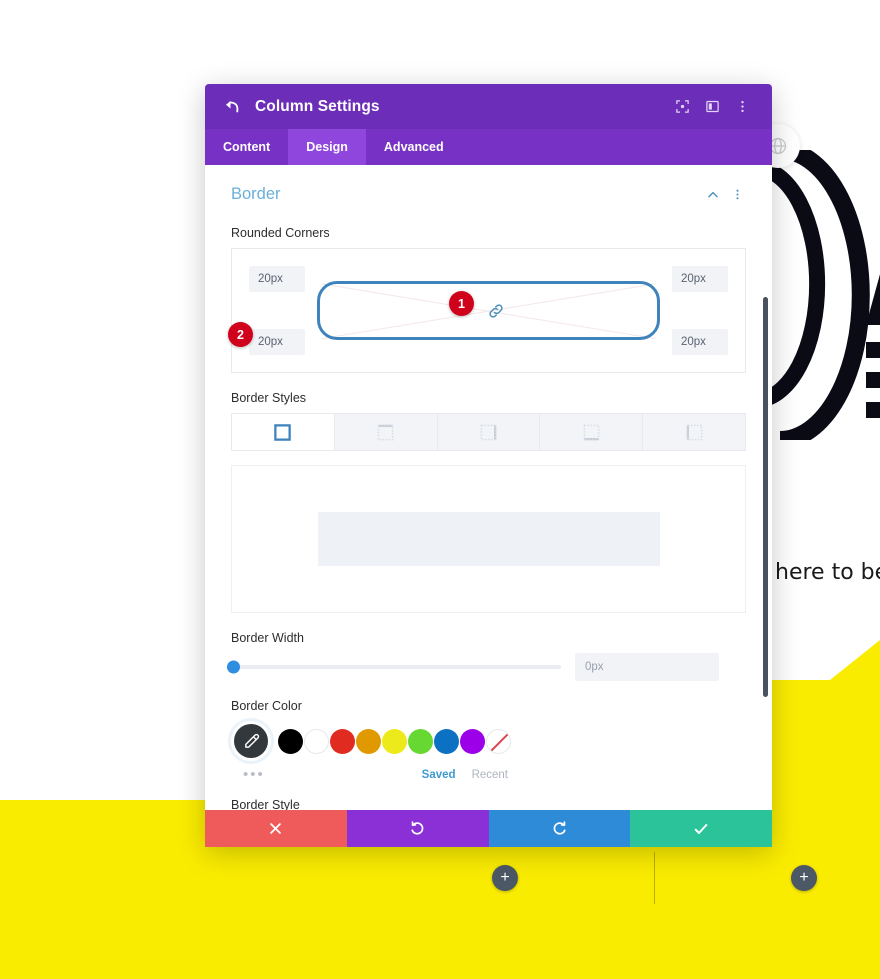 The height and width of the screenshot is (979, 880). What do you see at coordinates (266, 706) in the screenshot?
I see `border-color-label: Border Color` at bounding box center [266, 706].